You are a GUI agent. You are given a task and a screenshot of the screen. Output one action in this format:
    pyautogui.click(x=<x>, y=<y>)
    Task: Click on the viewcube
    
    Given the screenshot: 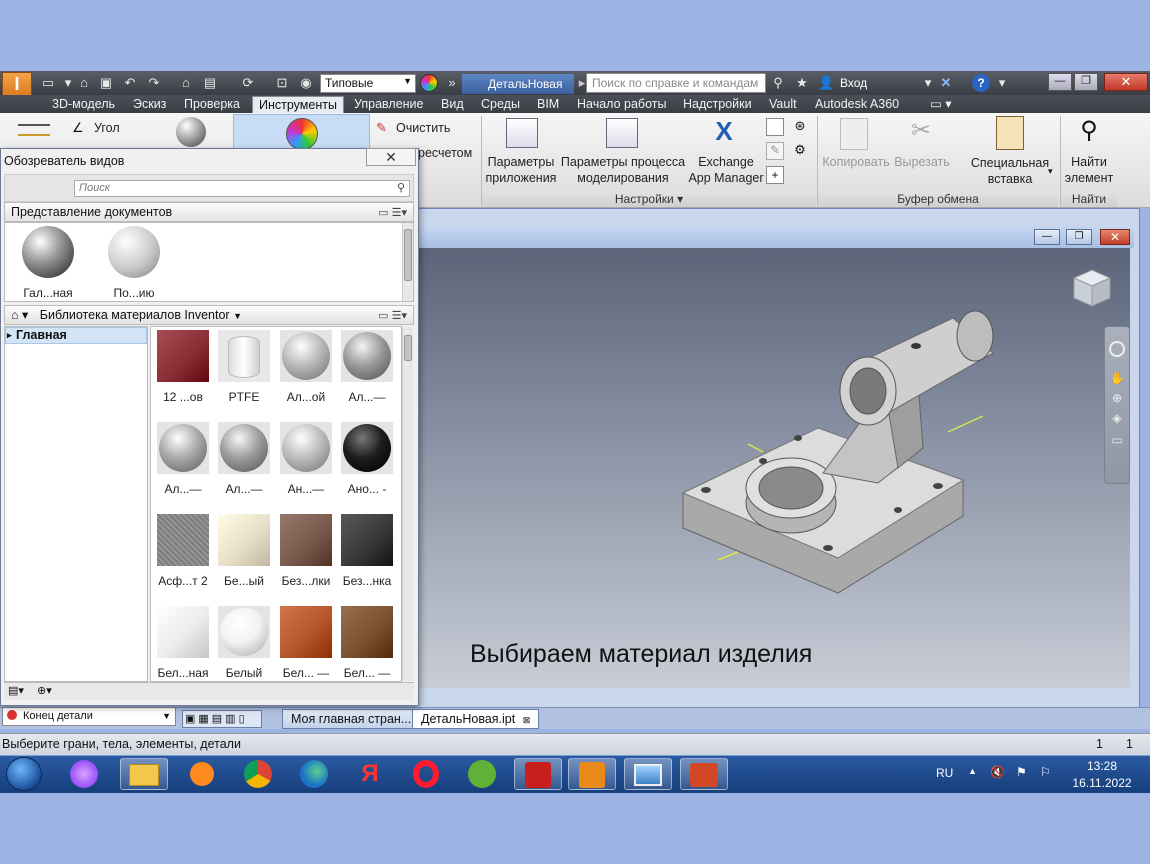 What is the action you would take?
    pyautogui.click(x=1092, y=288)
    